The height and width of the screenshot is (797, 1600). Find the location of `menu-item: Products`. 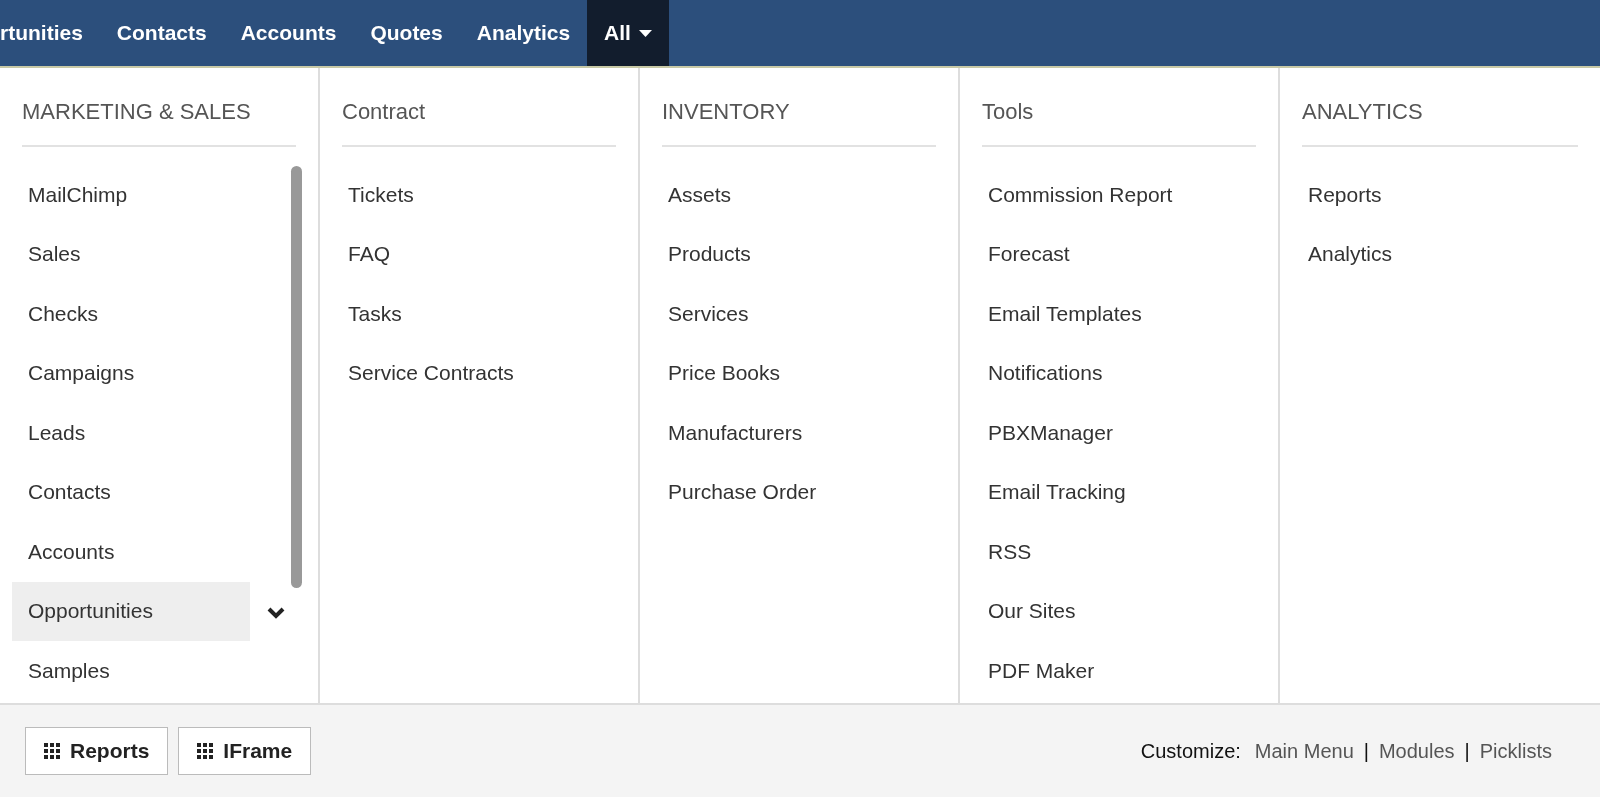

menu-item: Products is located at coordinates (794, 254).